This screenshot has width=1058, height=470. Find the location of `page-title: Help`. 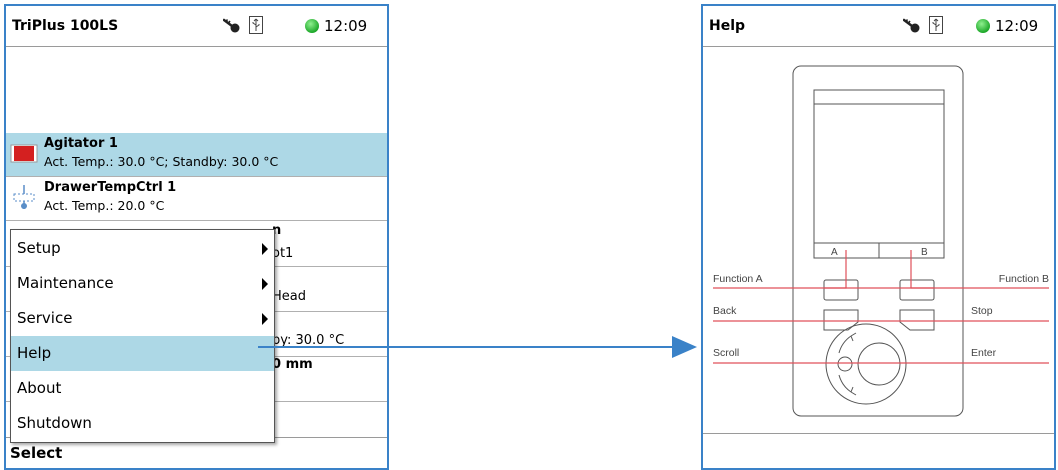

page-title: Help is located at coordinates (727, 26).